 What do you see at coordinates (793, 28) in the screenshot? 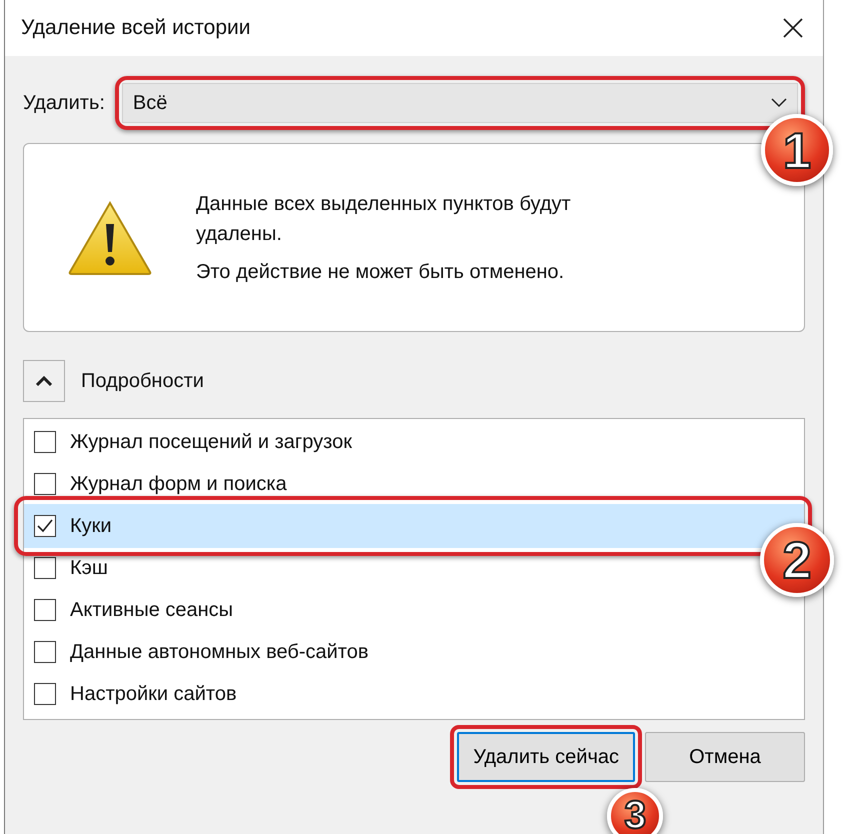
I see `close-icon` at bounding box center [793, 28].